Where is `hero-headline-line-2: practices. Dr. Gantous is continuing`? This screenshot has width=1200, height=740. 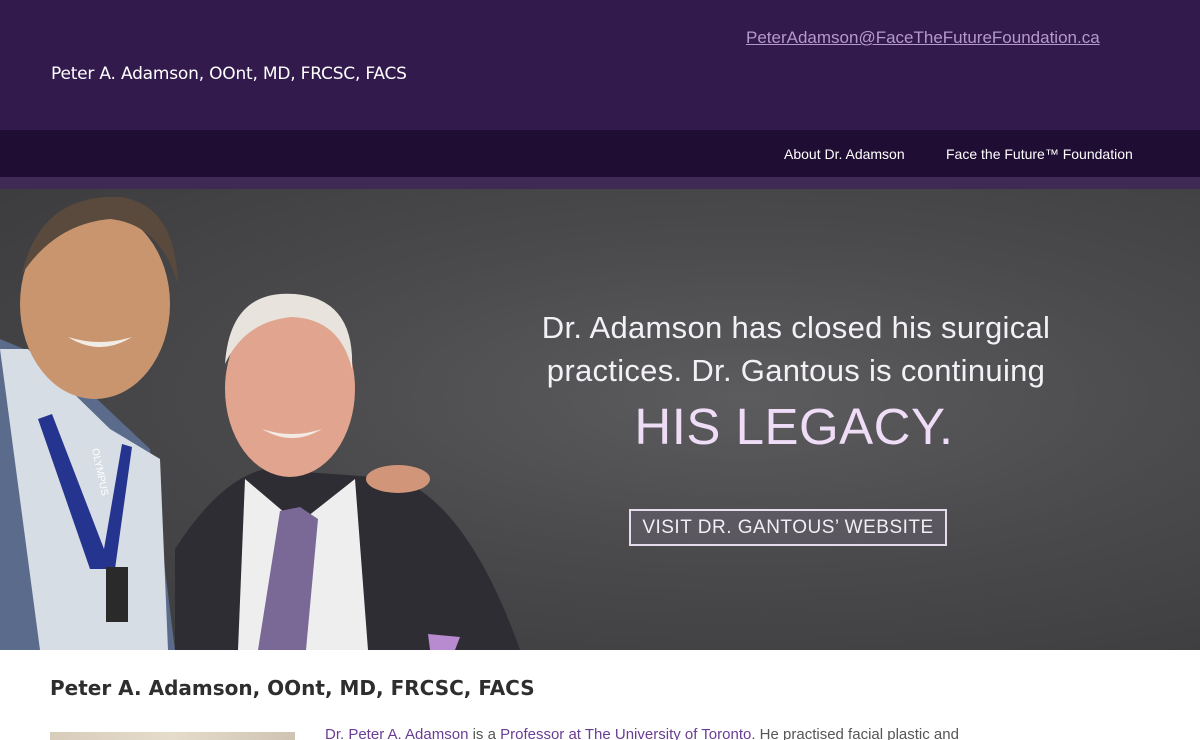 hero-headline-line-2: practices. Dr. Gantous is continuing is located at coordinates (796, 370).